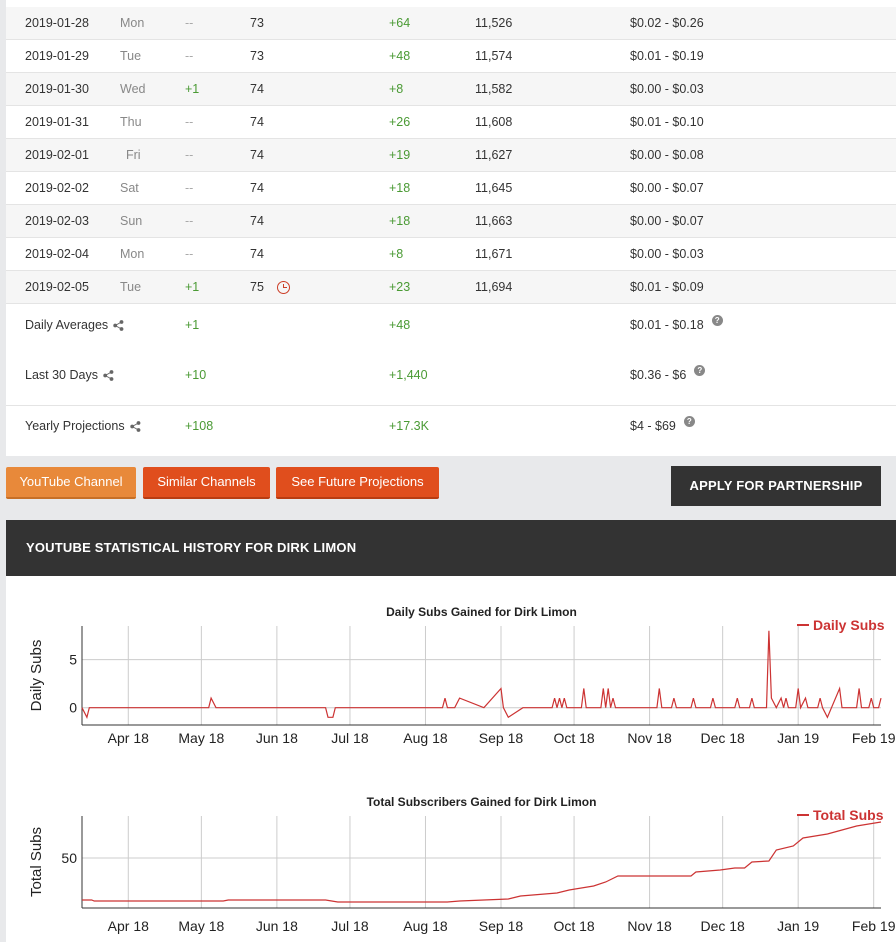 Image resolution: width=896 pixels, height=942 pixels. What do you see at coordinates (400, 23) in the screenshot?
I see `row-subs: +64` at bounding box center [400, 23].